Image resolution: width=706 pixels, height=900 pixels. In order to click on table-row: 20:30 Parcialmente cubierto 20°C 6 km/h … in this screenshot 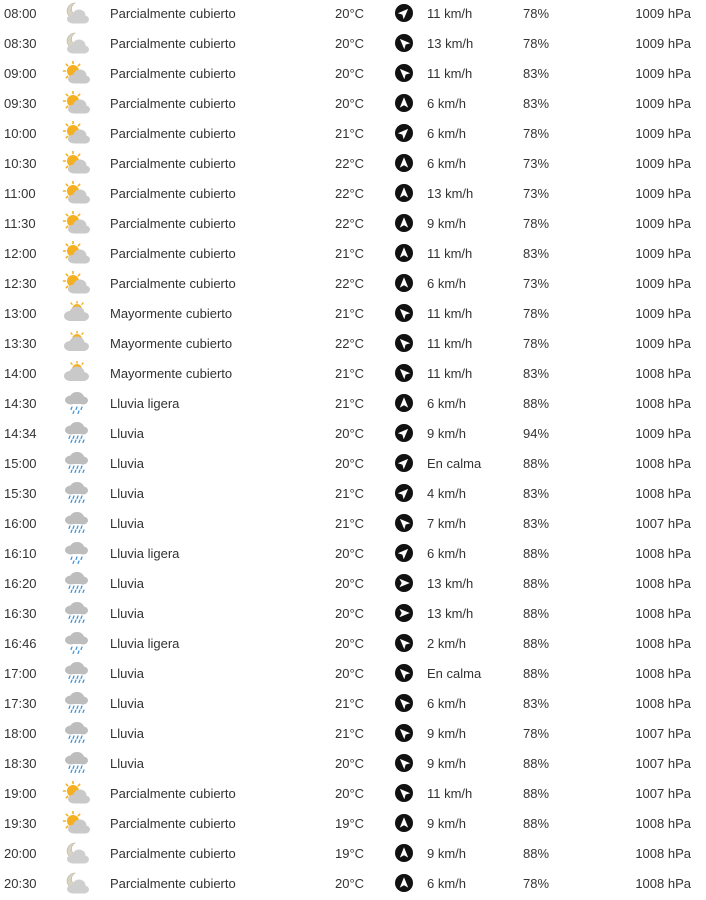, I will do `click(353, 885)`.